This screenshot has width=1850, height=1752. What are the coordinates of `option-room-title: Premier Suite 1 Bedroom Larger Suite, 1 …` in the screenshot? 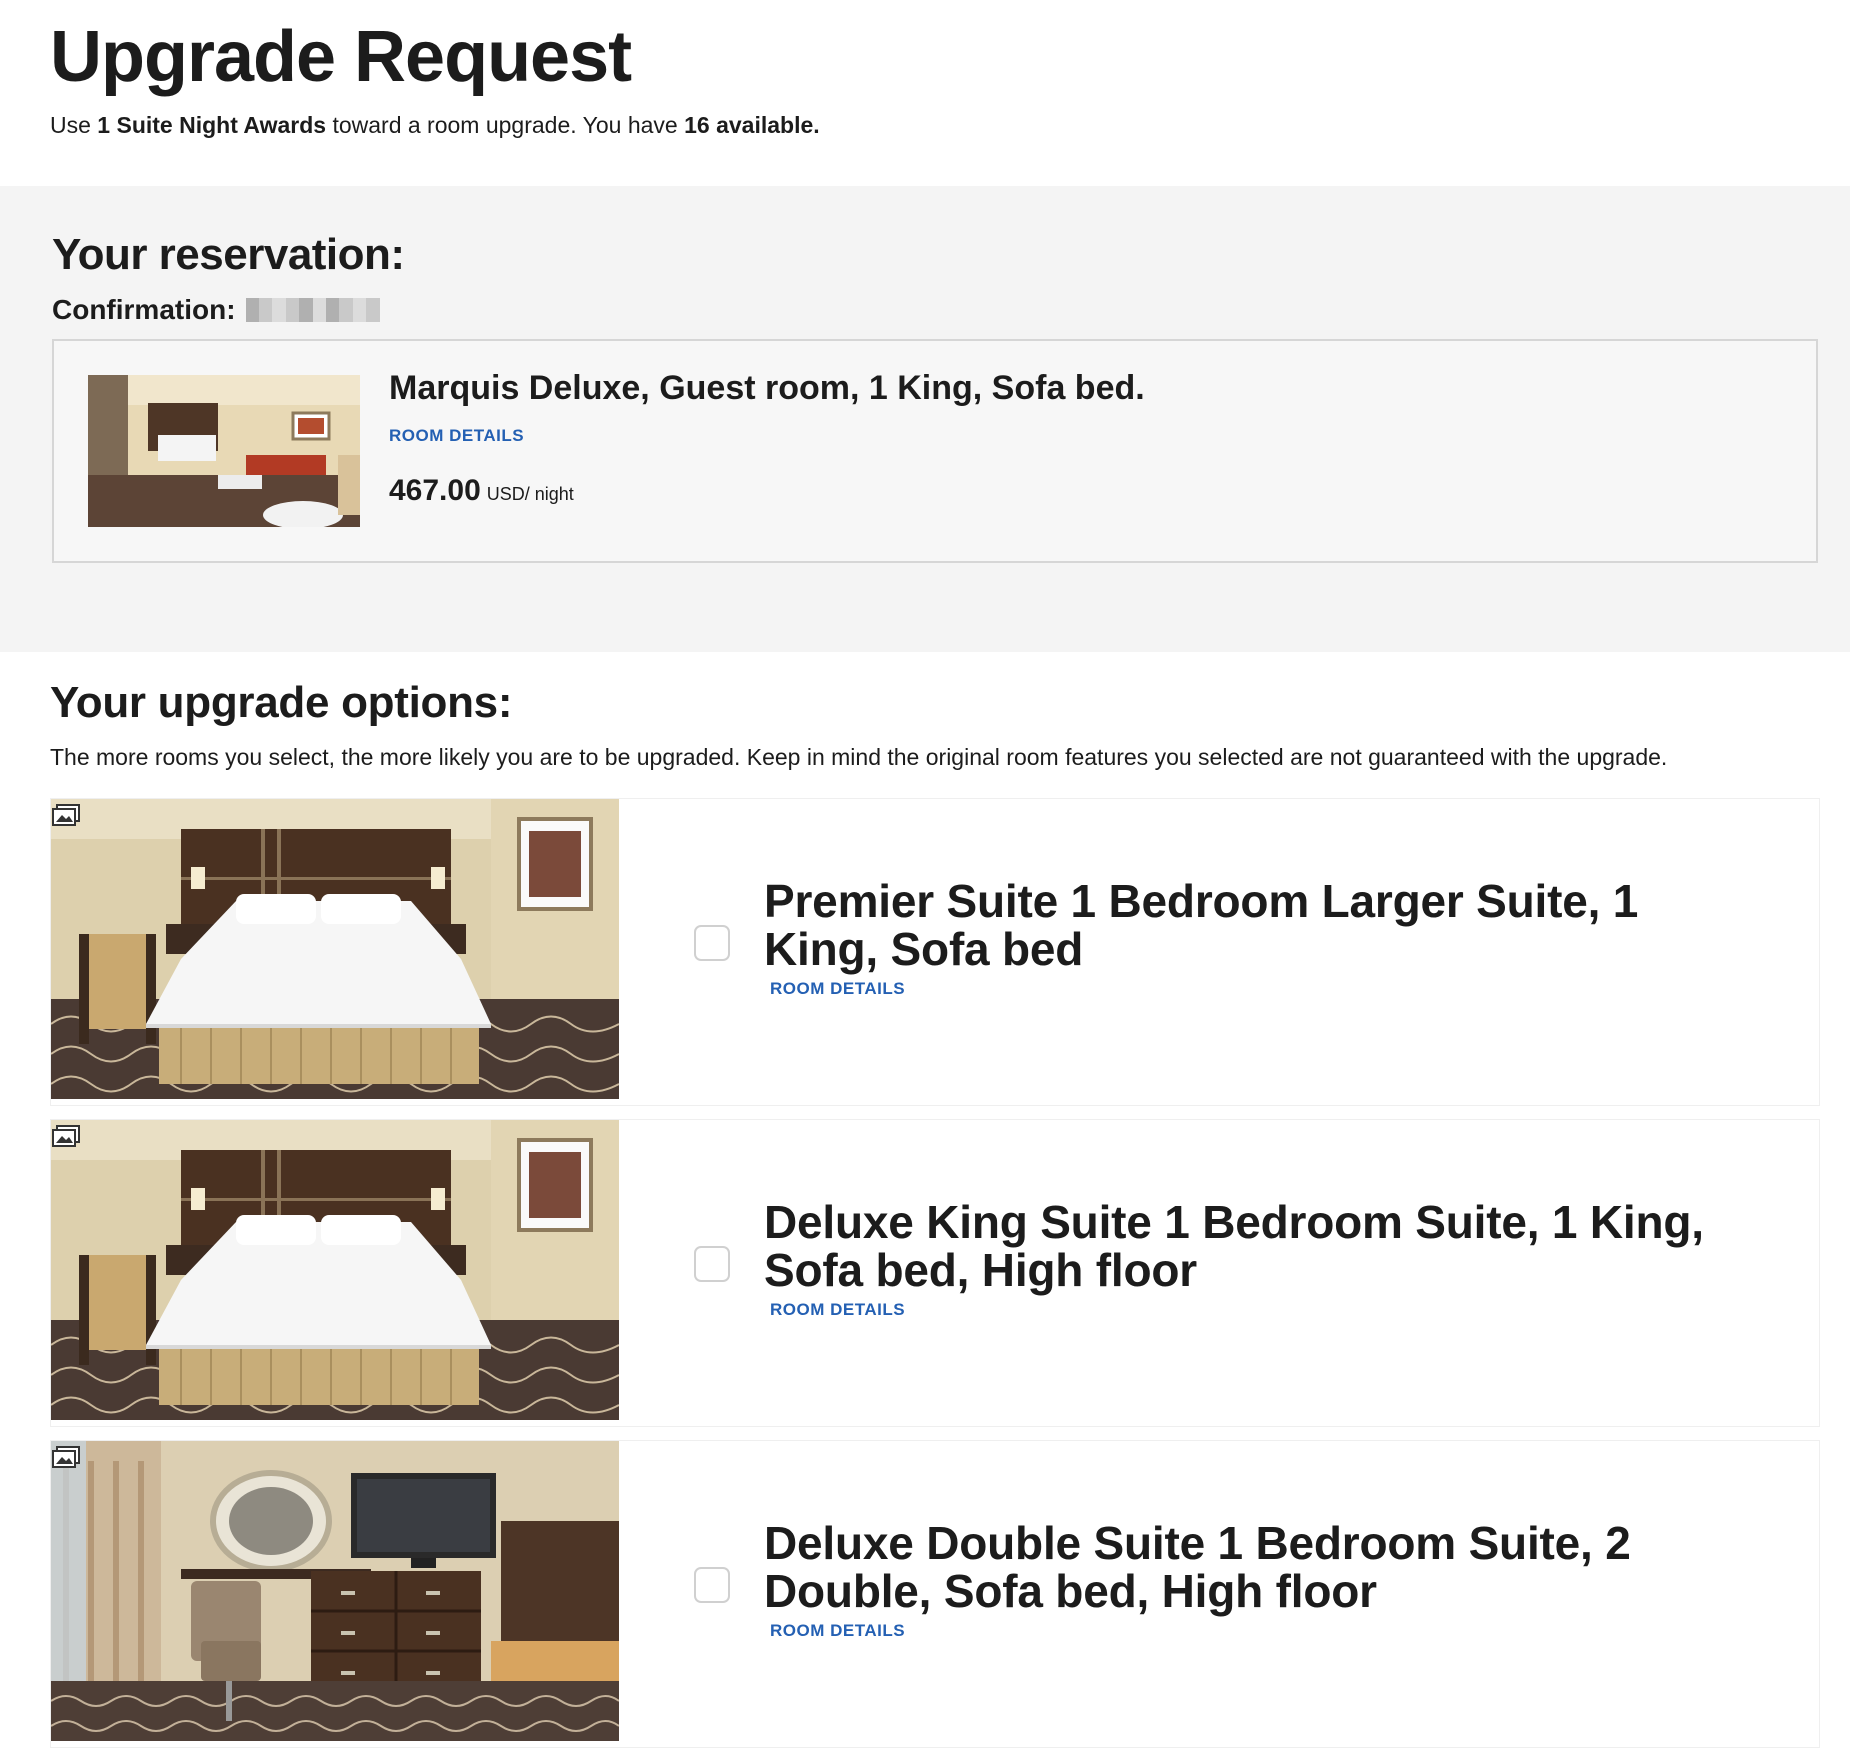 It's located at (1201, 925).